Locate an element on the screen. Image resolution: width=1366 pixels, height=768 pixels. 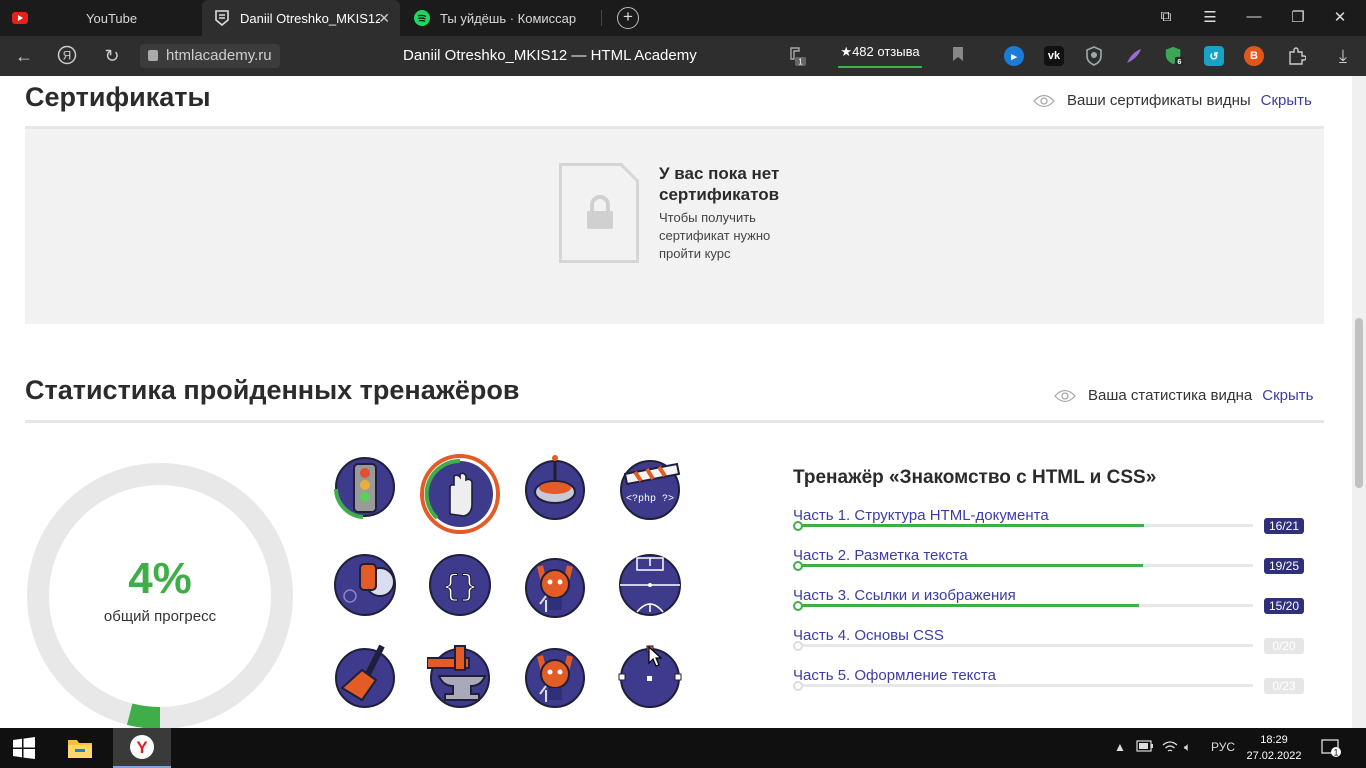
hide-certificates-link: Скрыть is located at coordinates (1286, 100).